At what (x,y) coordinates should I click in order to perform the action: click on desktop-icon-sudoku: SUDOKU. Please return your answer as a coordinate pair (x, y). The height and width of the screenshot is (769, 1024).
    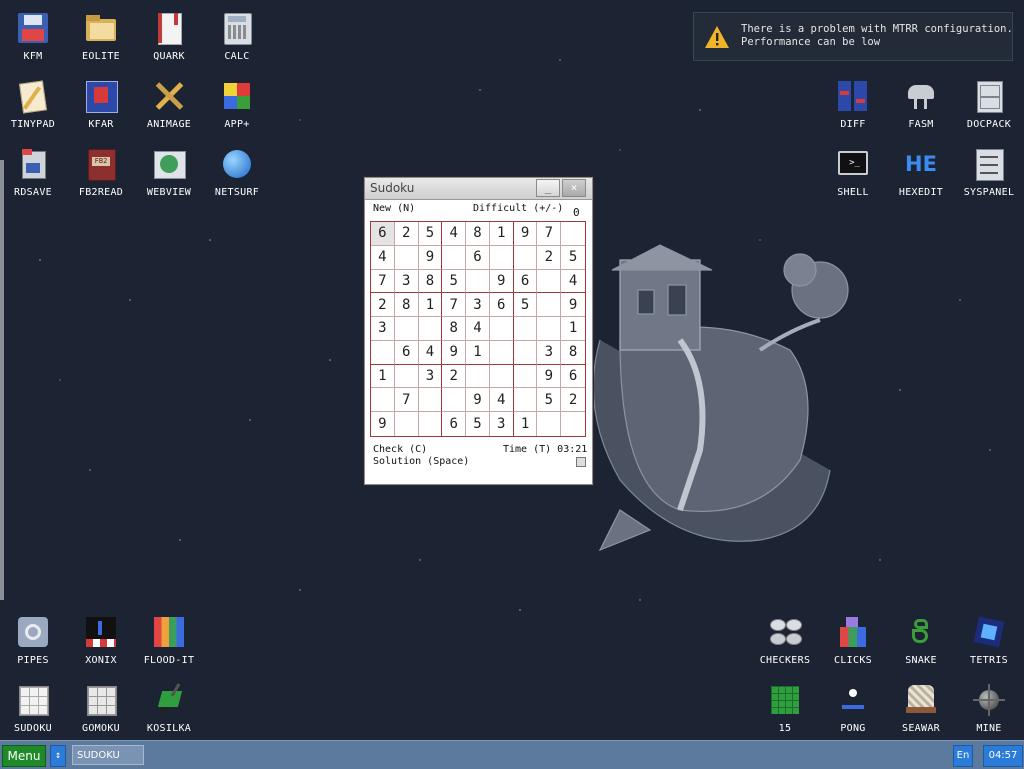
    Looking at the image, I should click on (33, 709).